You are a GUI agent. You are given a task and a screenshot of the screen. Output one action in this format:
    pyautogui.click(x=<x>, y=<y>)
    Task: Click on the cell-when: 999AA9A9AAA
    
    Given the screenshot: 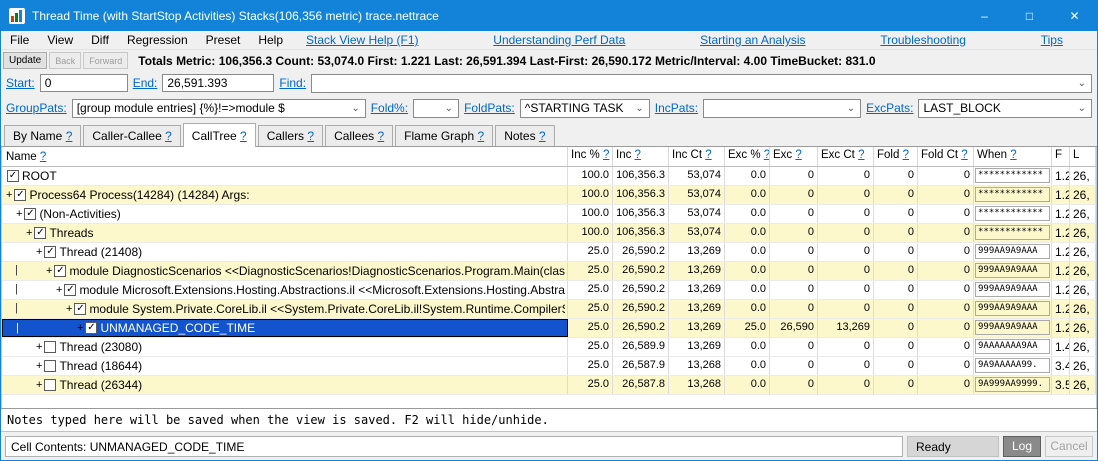 What is the action you would take?
    pyautogui.click(x=1013, y=328)
    